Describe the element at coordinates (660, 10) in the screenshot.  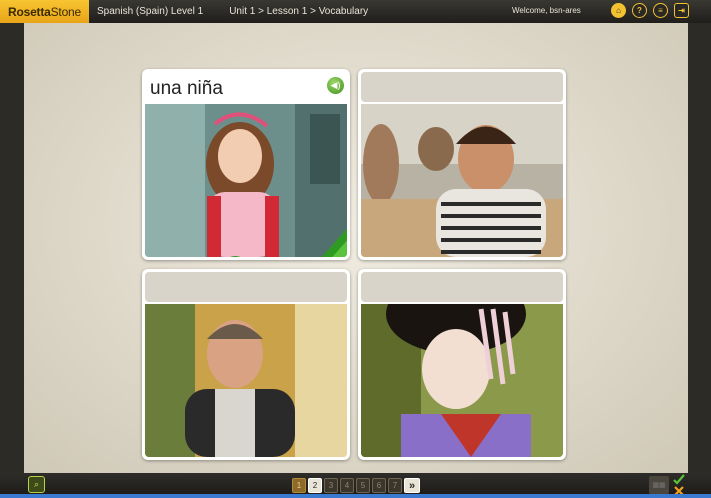
I see `menu-icon: ≡` at that location.